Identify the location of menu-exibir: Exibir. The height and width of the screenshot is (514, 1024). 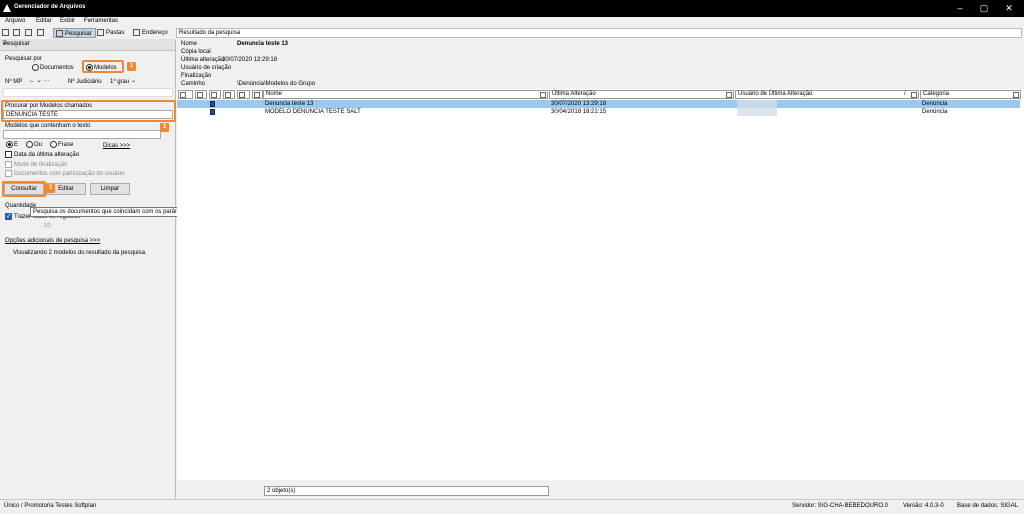
(67, 21).